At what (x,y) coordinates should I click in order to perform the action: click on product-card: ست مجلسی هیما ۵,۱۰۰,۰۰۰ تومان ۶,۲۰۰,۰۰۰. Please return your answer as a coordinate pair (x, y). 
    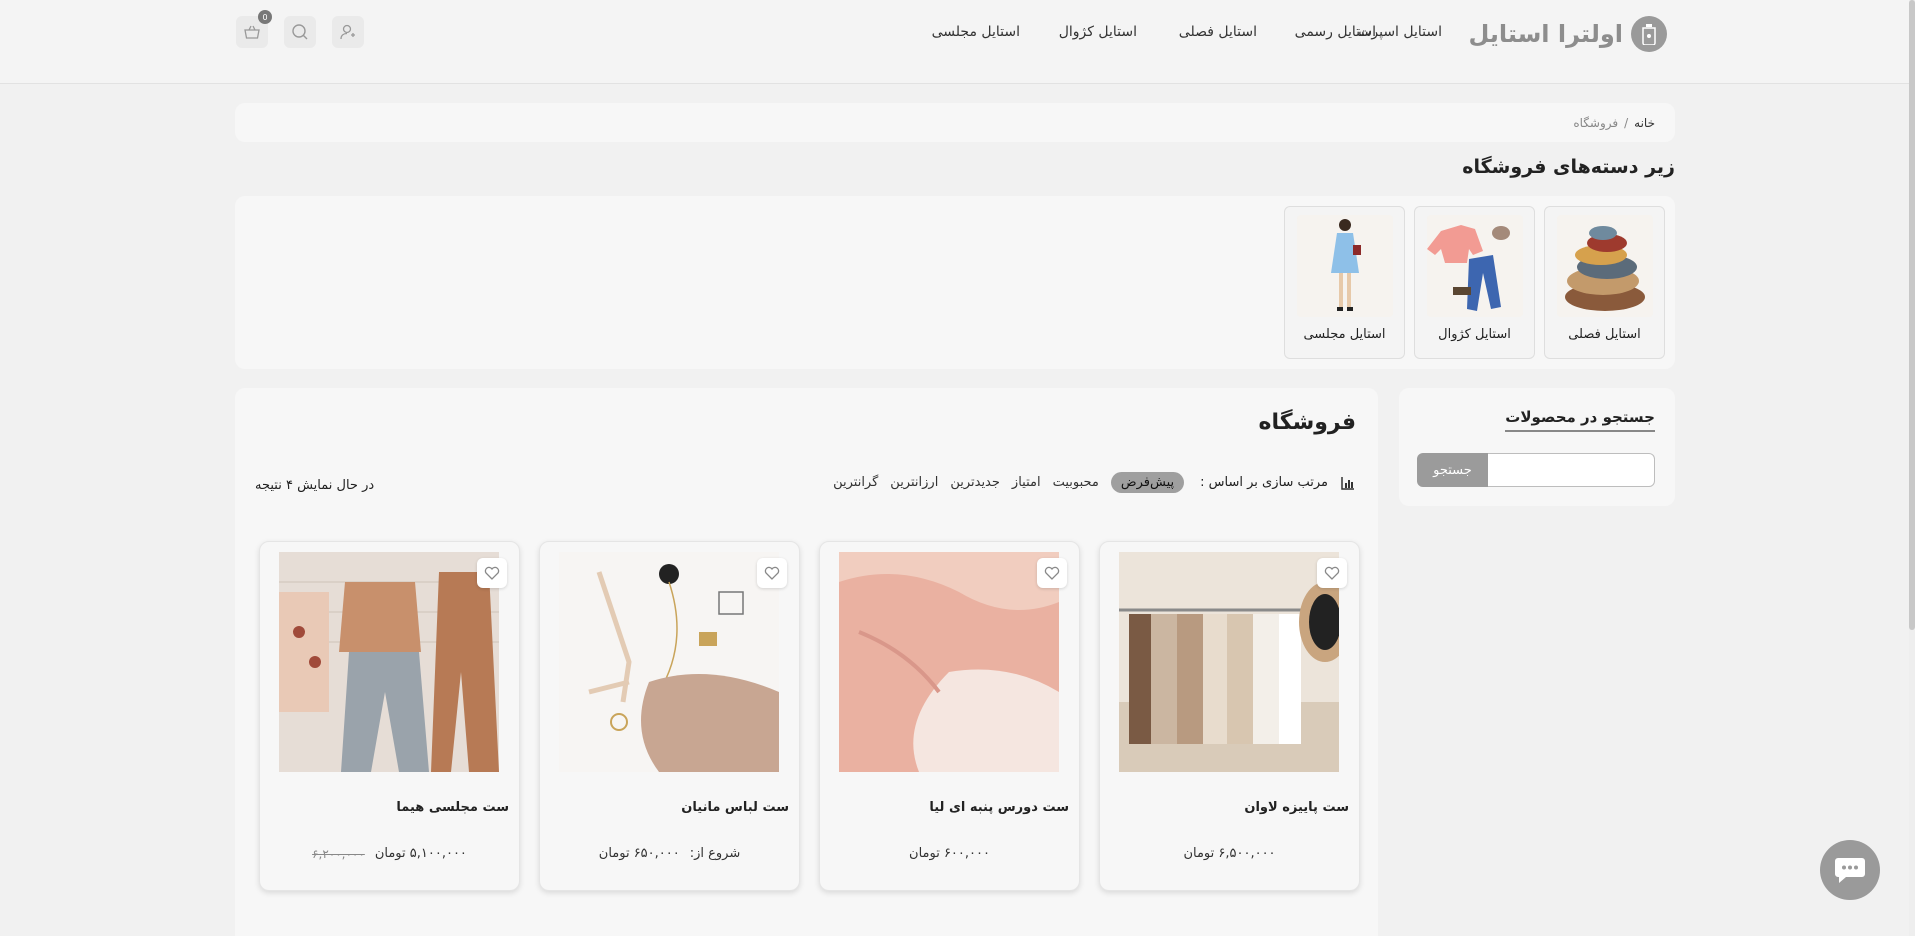
    Looking at the image, I should click on (389, 716).